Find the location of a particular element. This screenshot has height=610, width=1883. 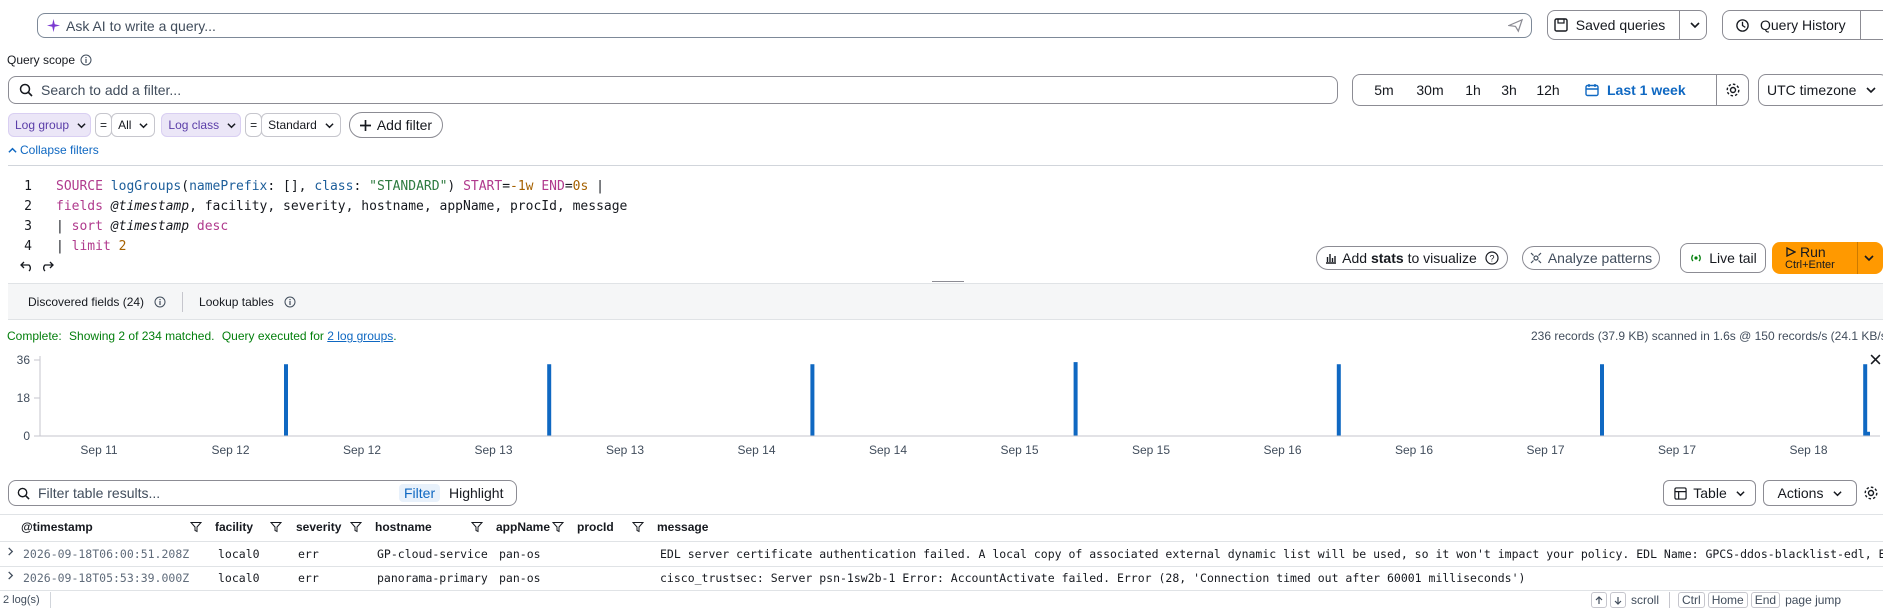

filter-value-standard: Standard is located at coordinates (301, 125).